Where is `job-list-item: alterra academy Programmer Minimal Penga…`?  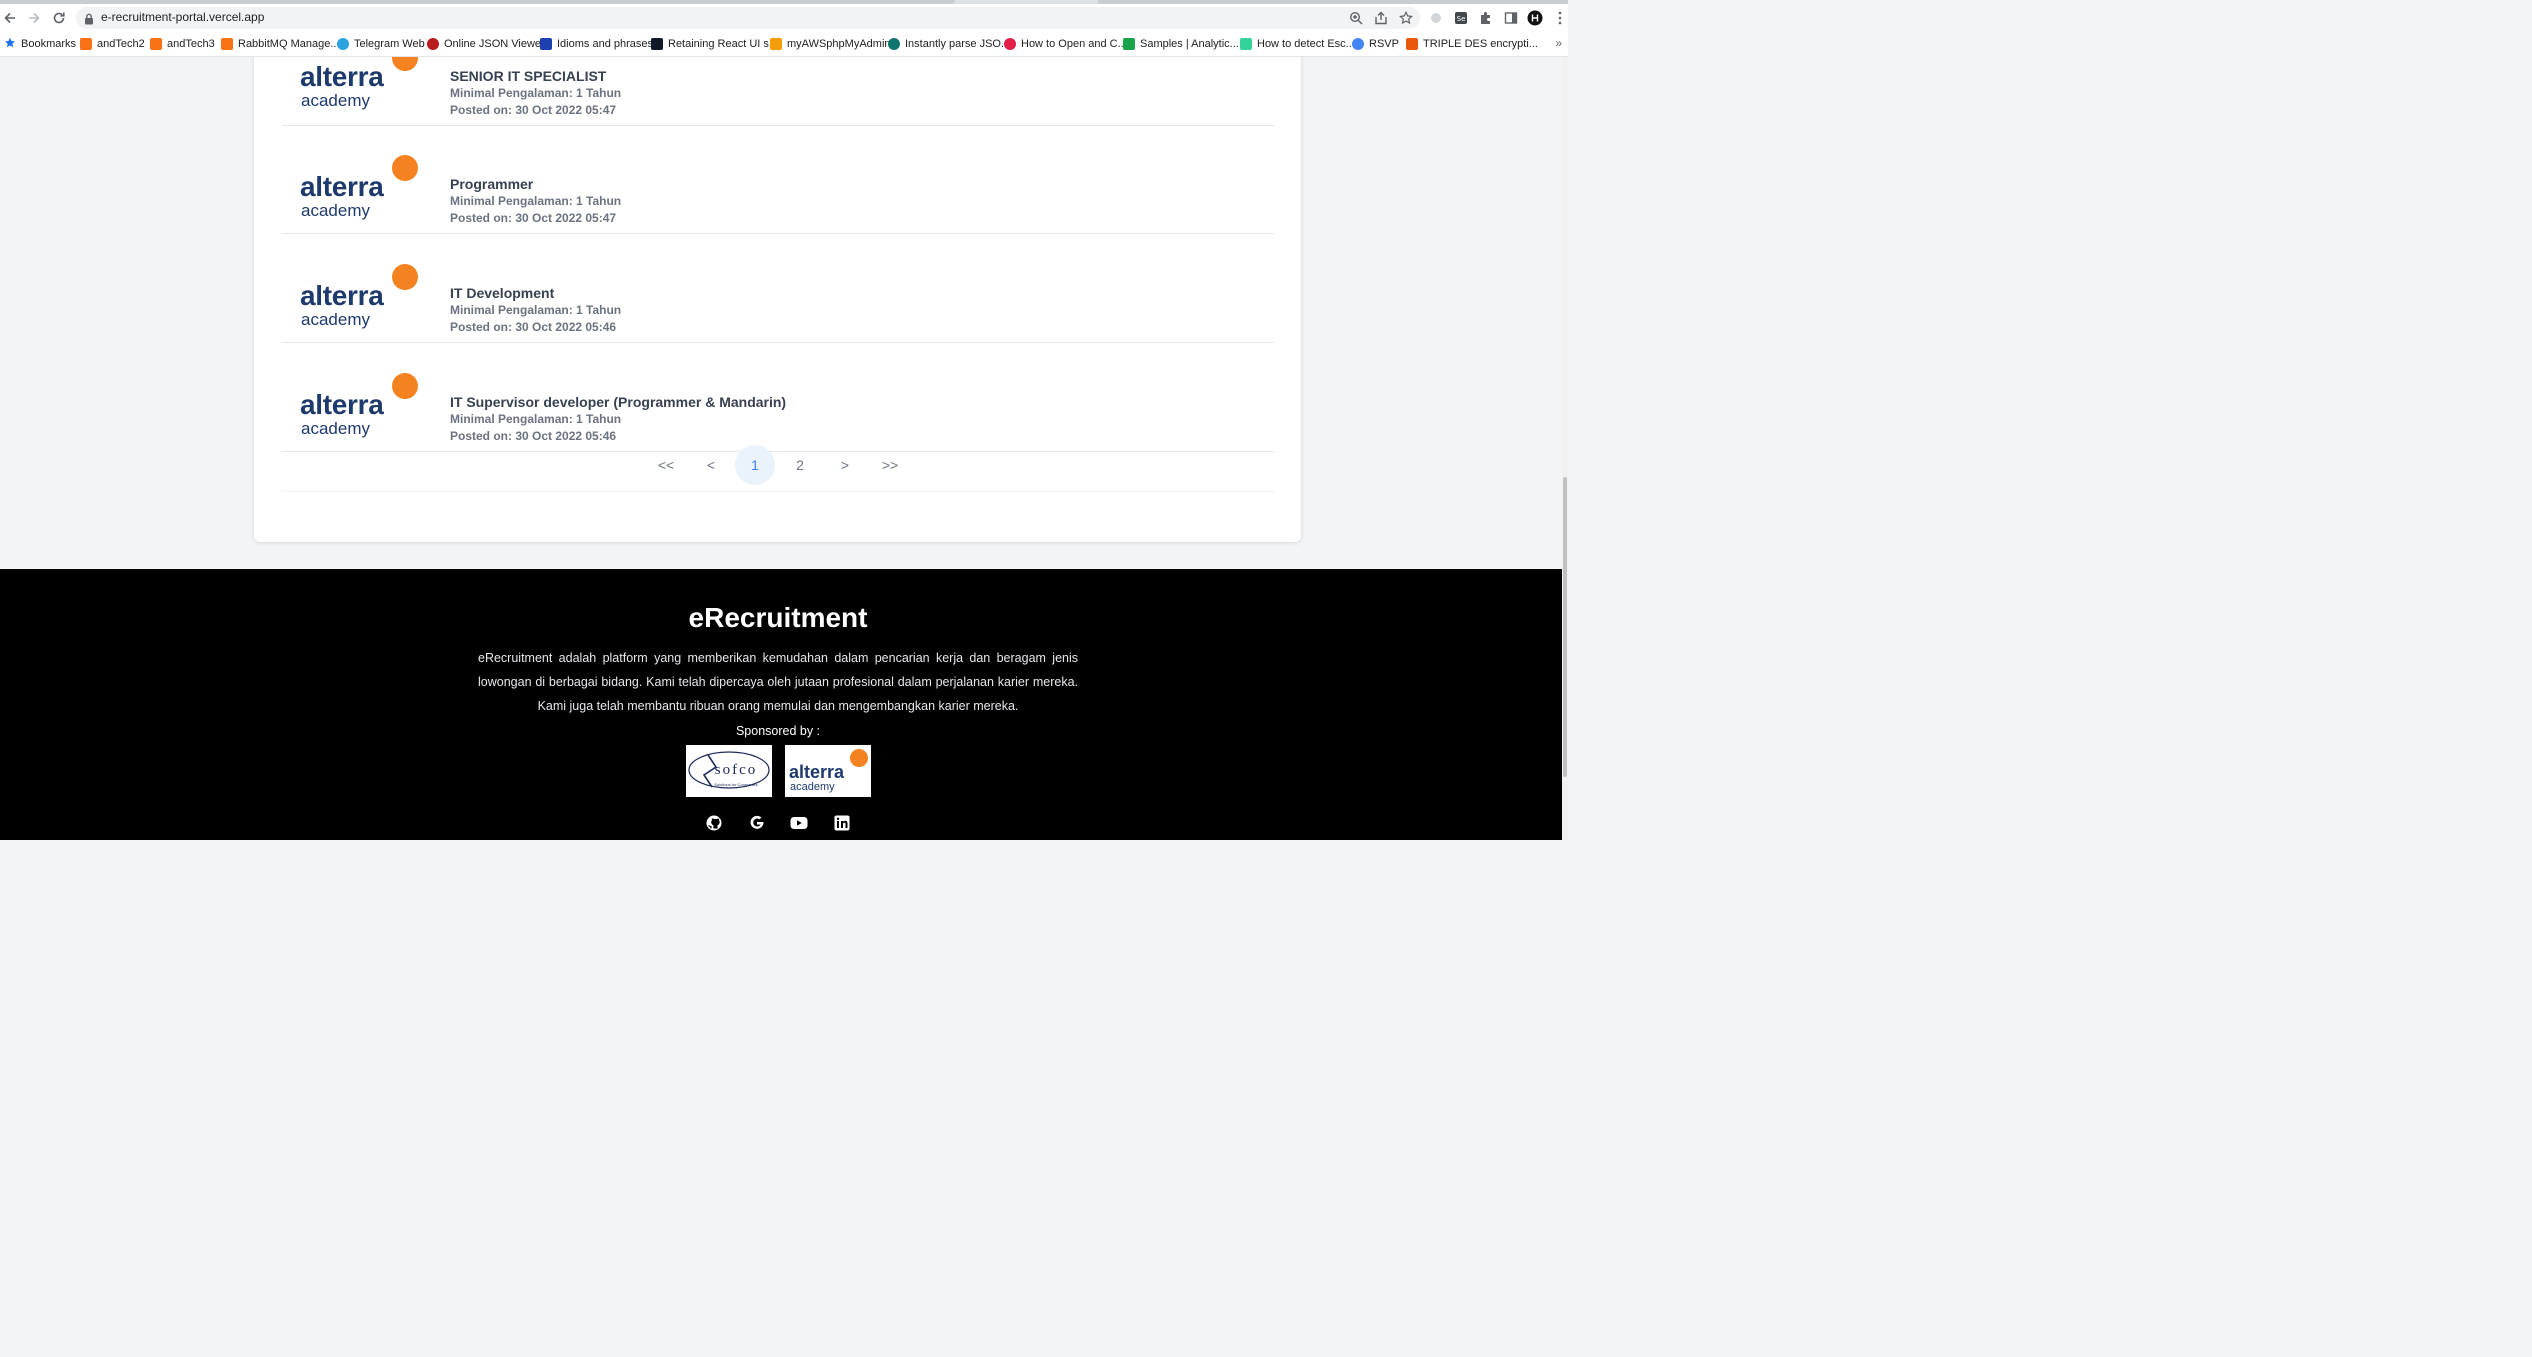
job-list-item: alterra academy Programmer Minimal Penga… is located at coordinates (778, 179).